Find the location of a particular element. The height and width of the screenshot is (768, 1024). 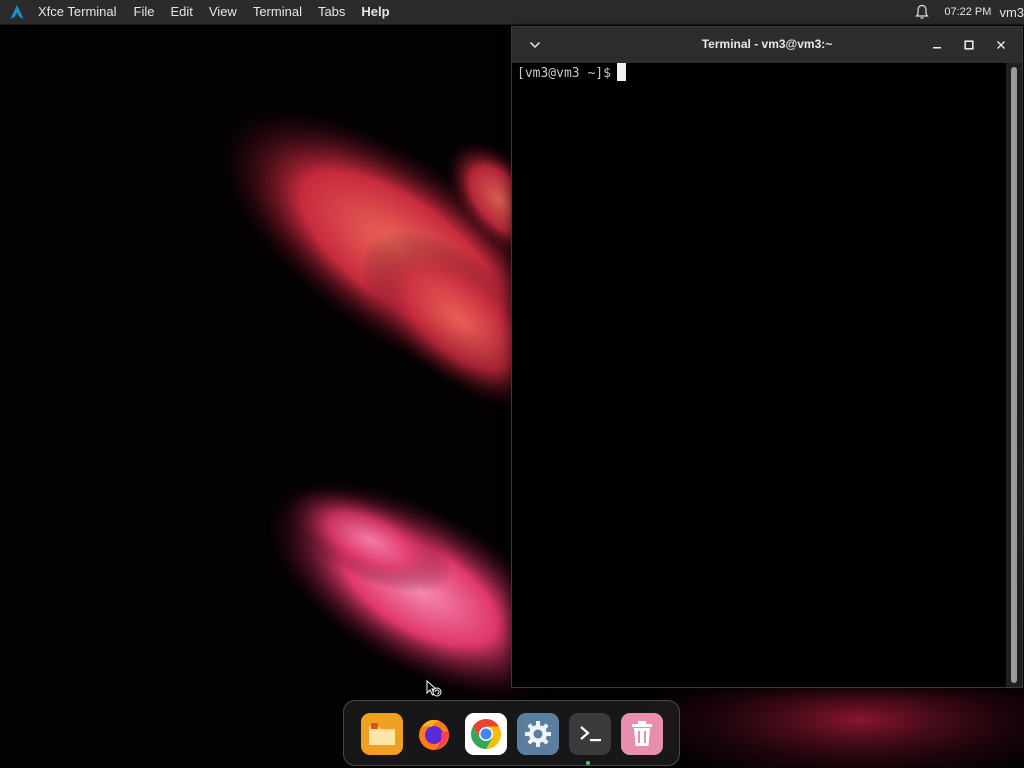

menu-file: File is located at coordinates (144, 12).